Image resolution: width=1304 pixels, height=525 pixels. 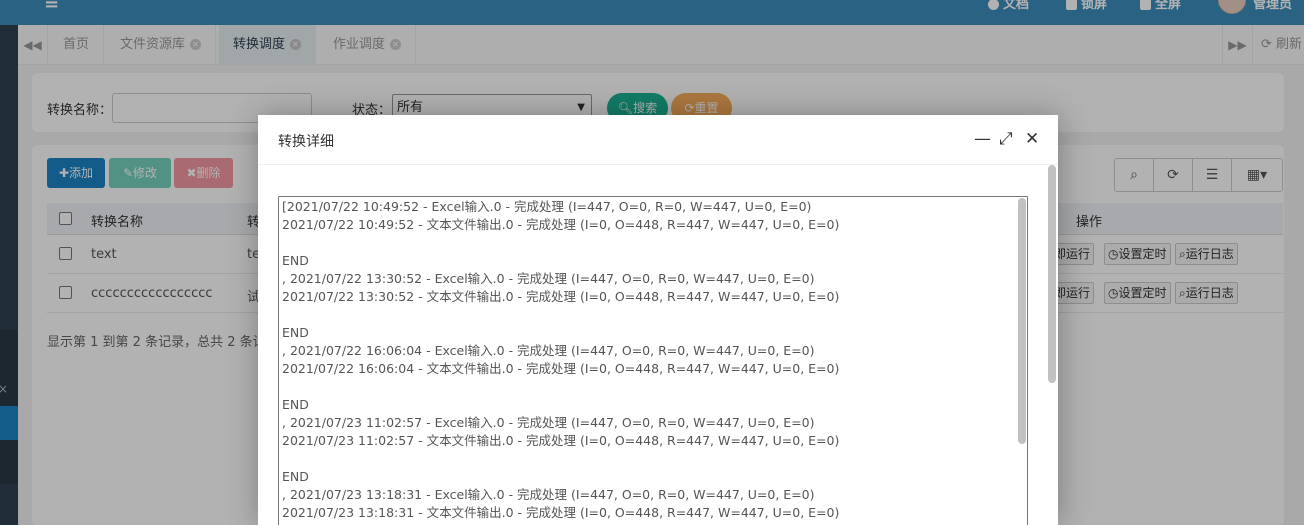 What do you see at coordinates (306, 142) in the screenshot?
I see `dialog-title: 转换详细` at bounding box center [306, 142].